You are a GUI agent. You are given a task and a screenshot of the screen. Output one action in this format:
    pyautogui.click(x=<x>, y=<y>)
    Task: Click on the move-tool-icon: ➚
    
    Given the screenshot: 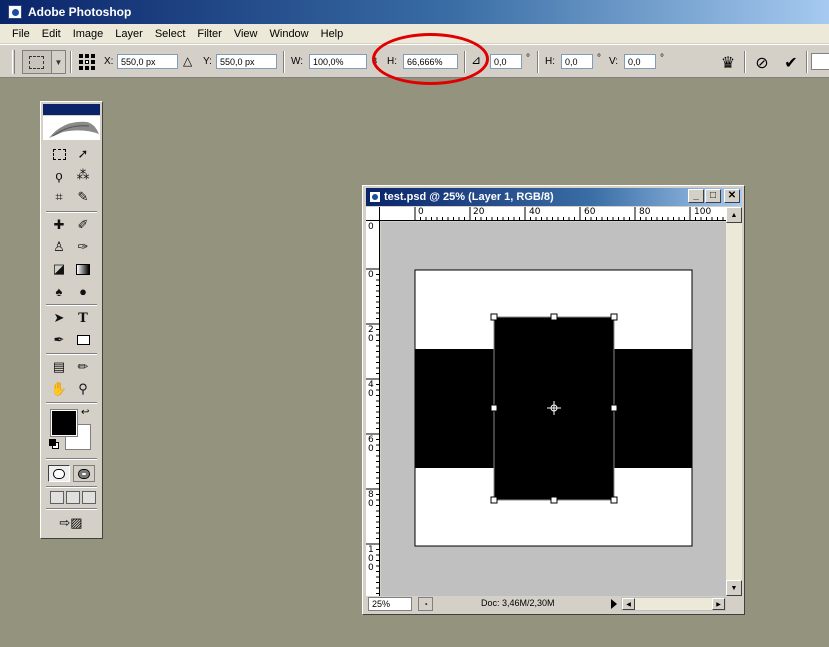 What is the action you would take?
    pyautogui.click(x=83, y=154)
    